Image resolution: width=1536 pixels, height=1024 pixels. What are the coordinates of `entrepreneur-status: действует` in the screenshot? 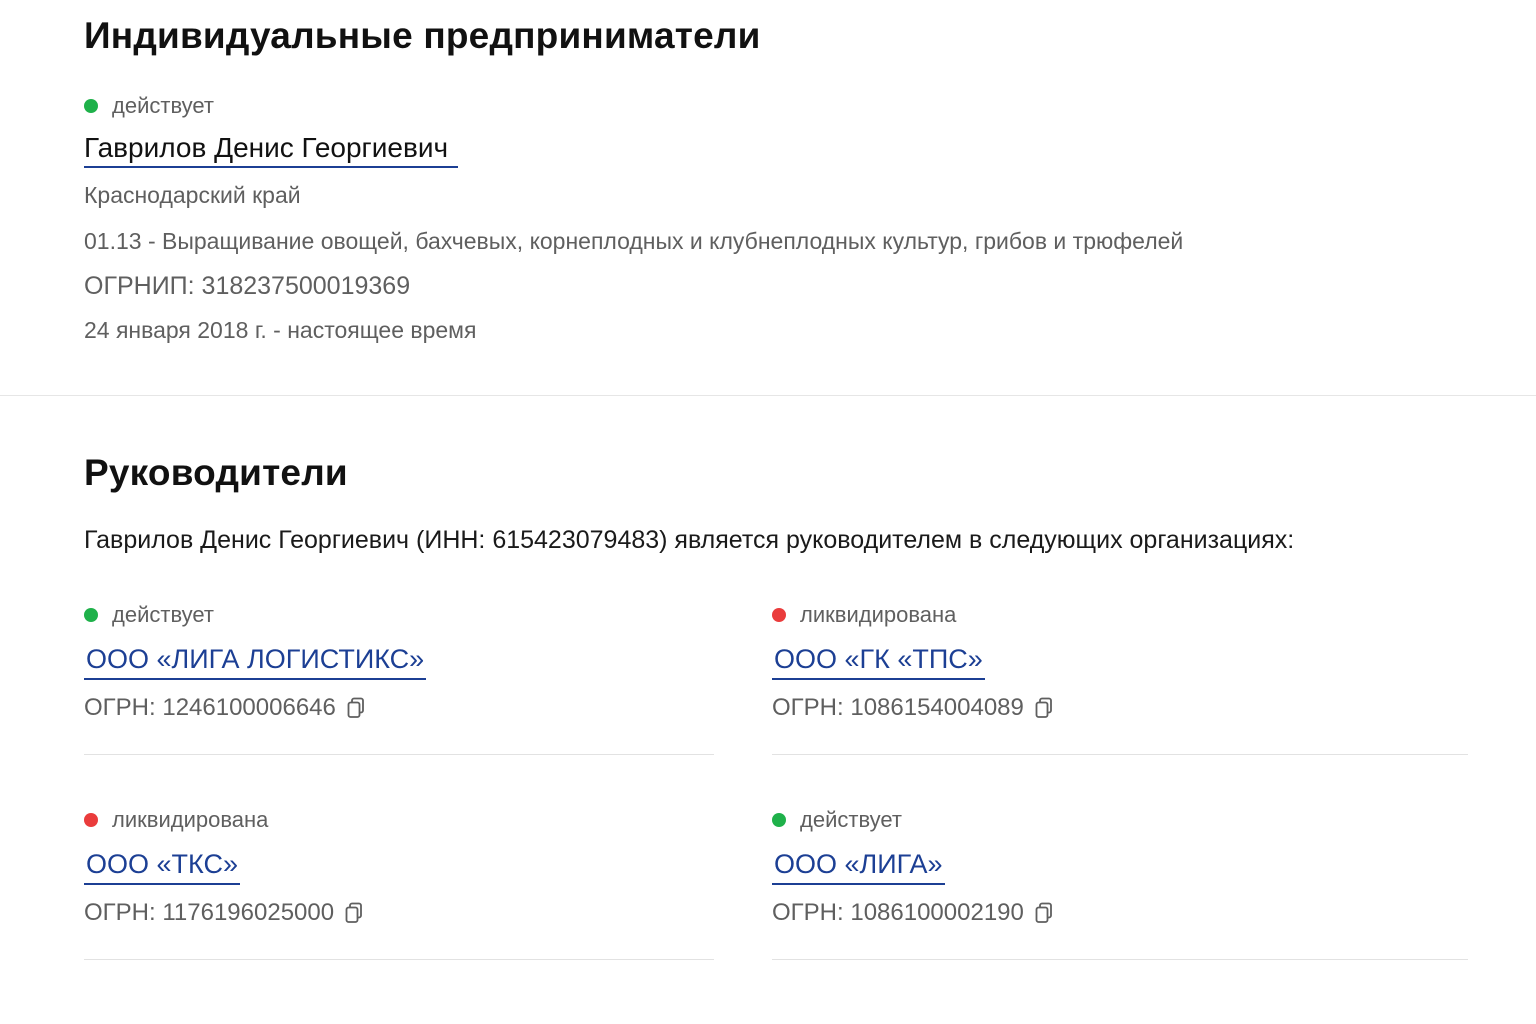 It's located at (149, 106).